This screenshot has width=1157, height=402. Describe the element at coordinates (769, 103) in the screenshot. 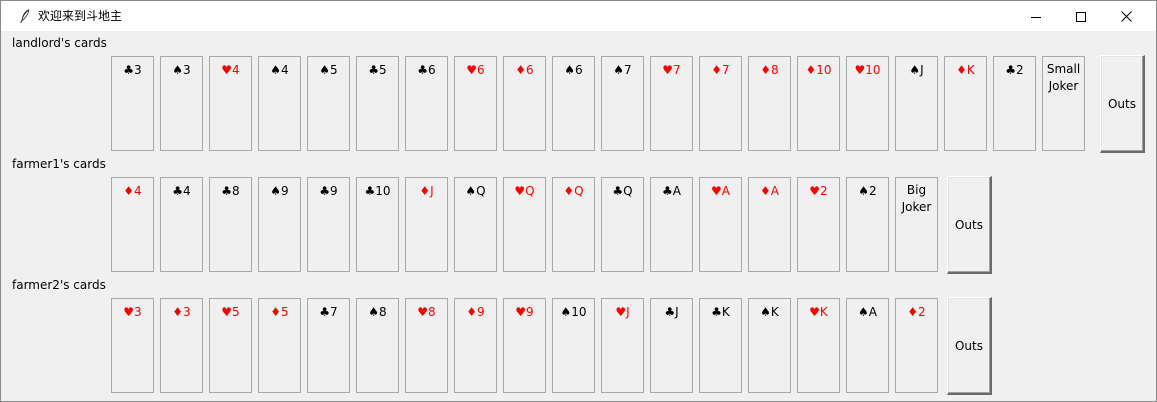

I see `landlord-card: ♦8` at that location.